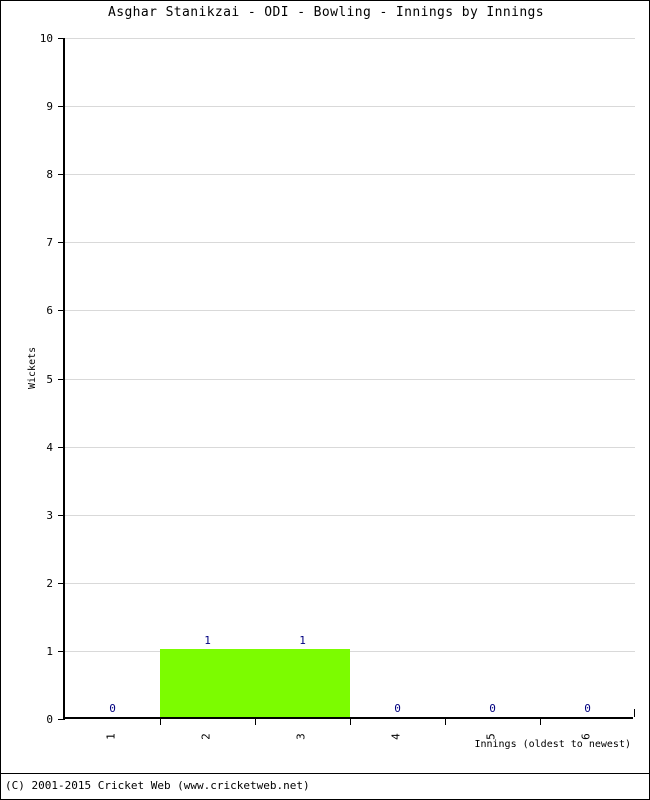 This screenshot has width=650, height=800. Describe the element at coordinates (49, 311) in the screenshot. I see `y-tick-label: 6` at that location.